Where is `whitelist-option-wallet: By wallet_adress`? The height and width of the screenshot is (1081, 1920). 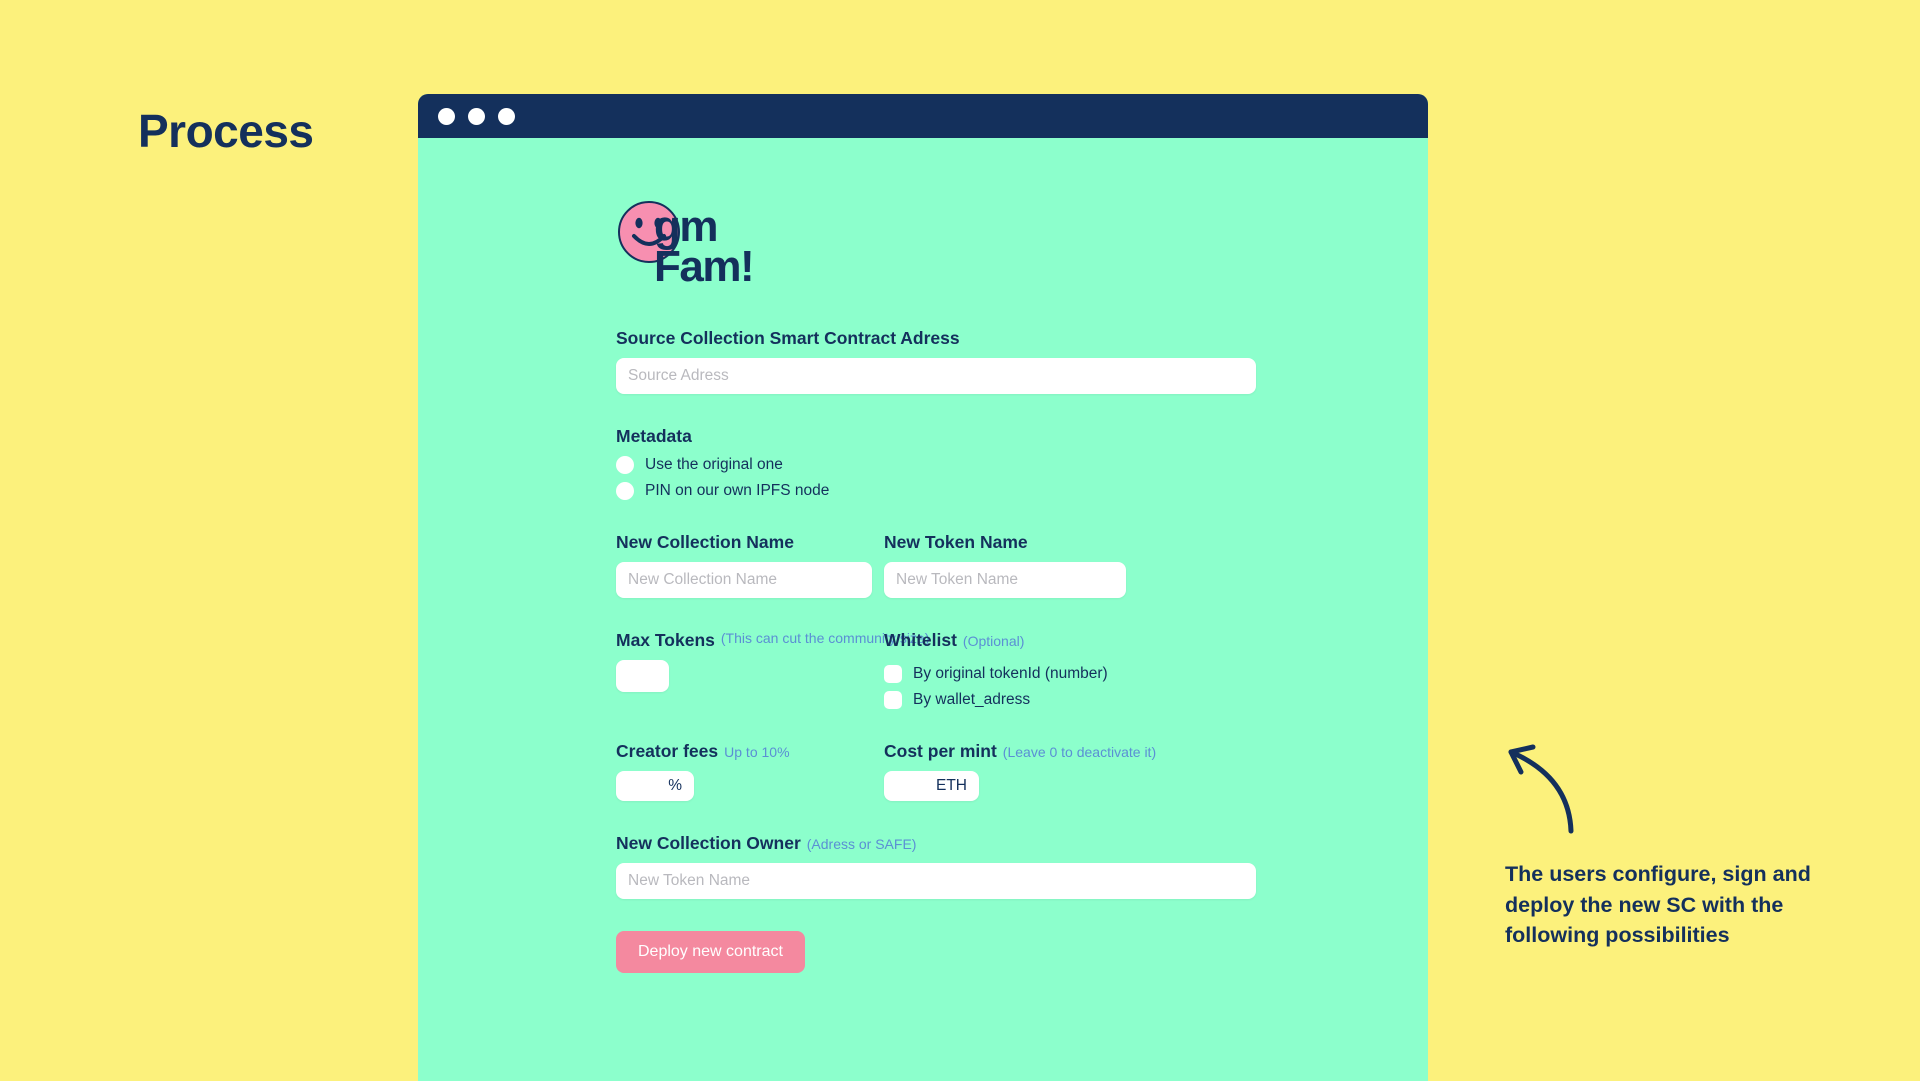
whitelist-option-wallet: By wallet_adress is located at coordinates (1005, 700).